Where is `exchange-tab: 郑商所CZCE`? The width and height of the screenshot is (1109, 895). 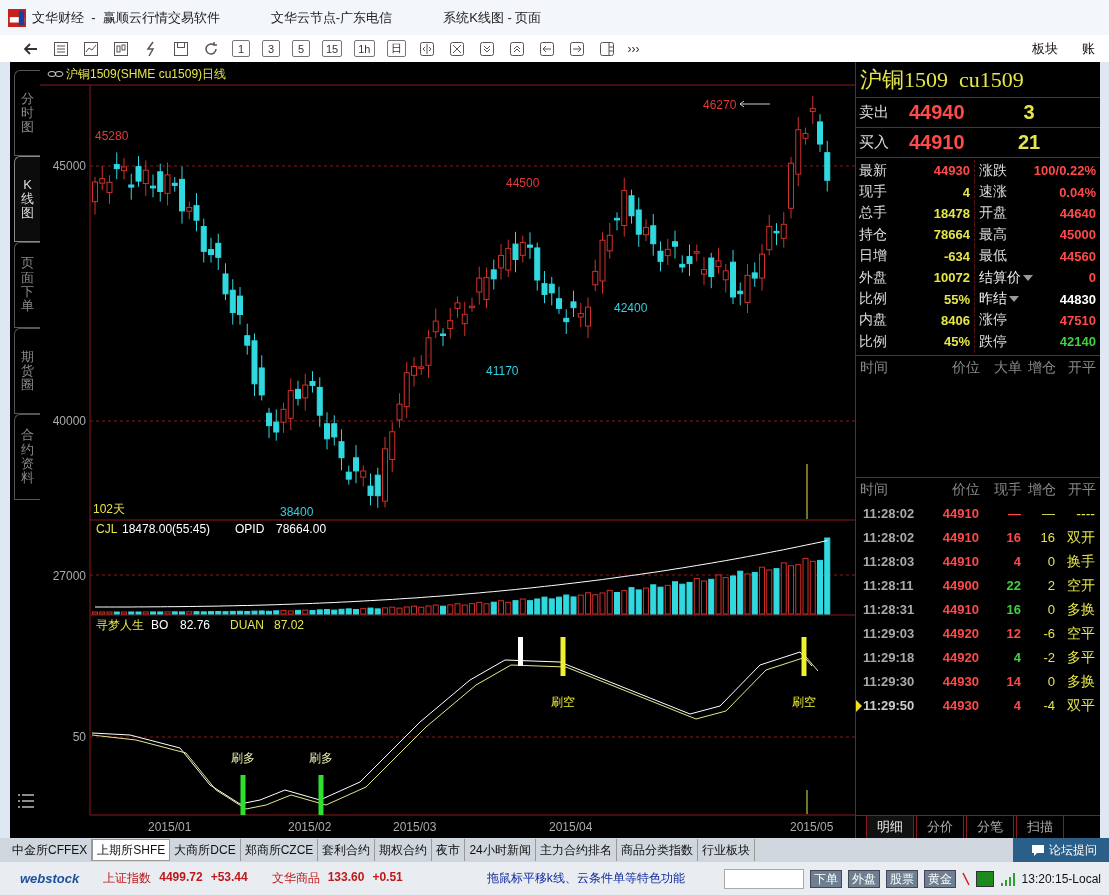 exchange-tab: 郑商所CZCE is located at coordinates (279, 850).